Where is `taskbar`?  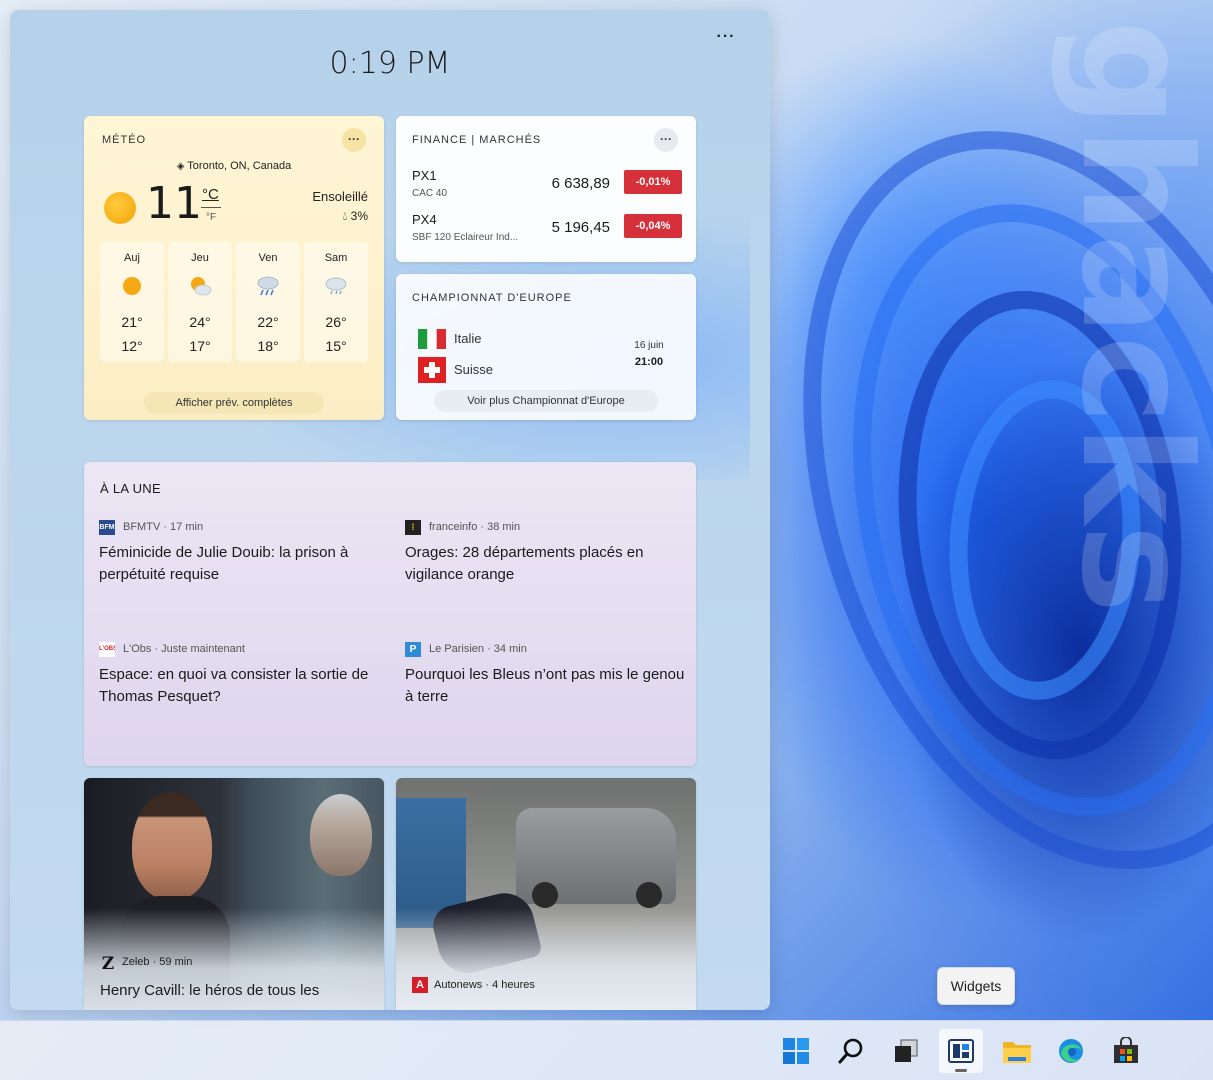
taskbar is located at coordinates (606, 1050).